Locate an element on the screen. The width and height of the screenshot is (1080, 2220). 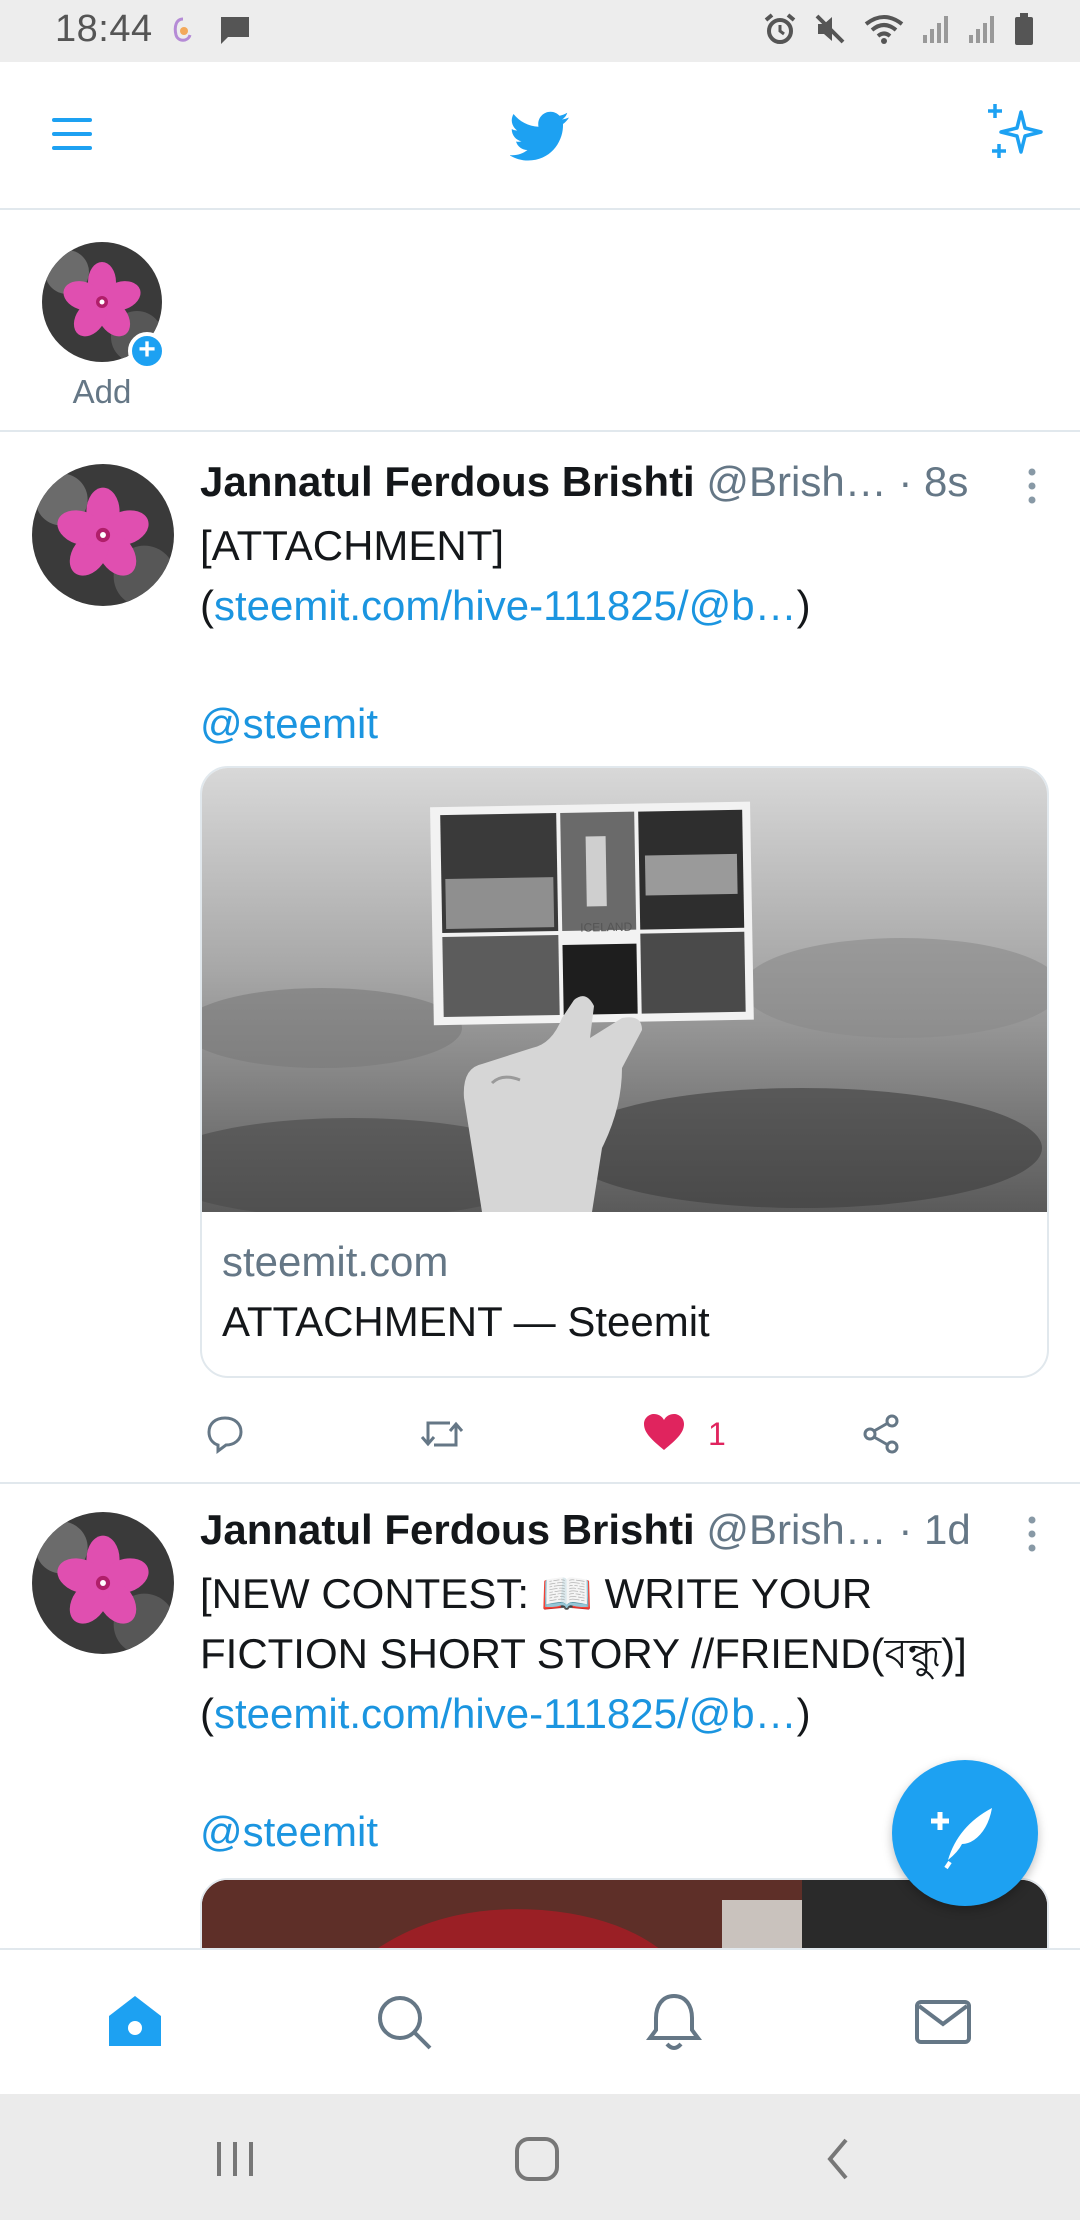
reply-icon is located at coordinates (225, 1434).